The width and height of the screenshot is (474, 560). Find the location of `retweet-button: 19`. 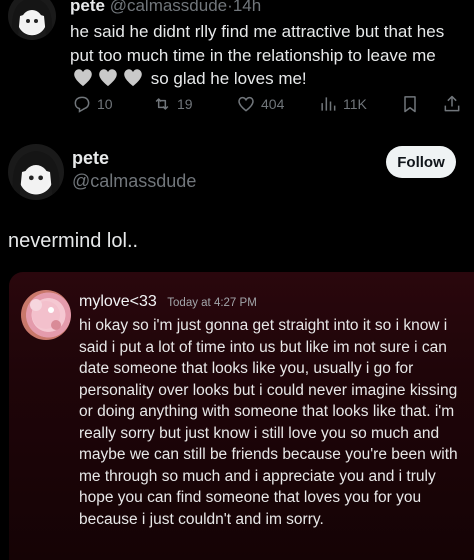

retweet-button: 19 is located at coordinates (172, 104).